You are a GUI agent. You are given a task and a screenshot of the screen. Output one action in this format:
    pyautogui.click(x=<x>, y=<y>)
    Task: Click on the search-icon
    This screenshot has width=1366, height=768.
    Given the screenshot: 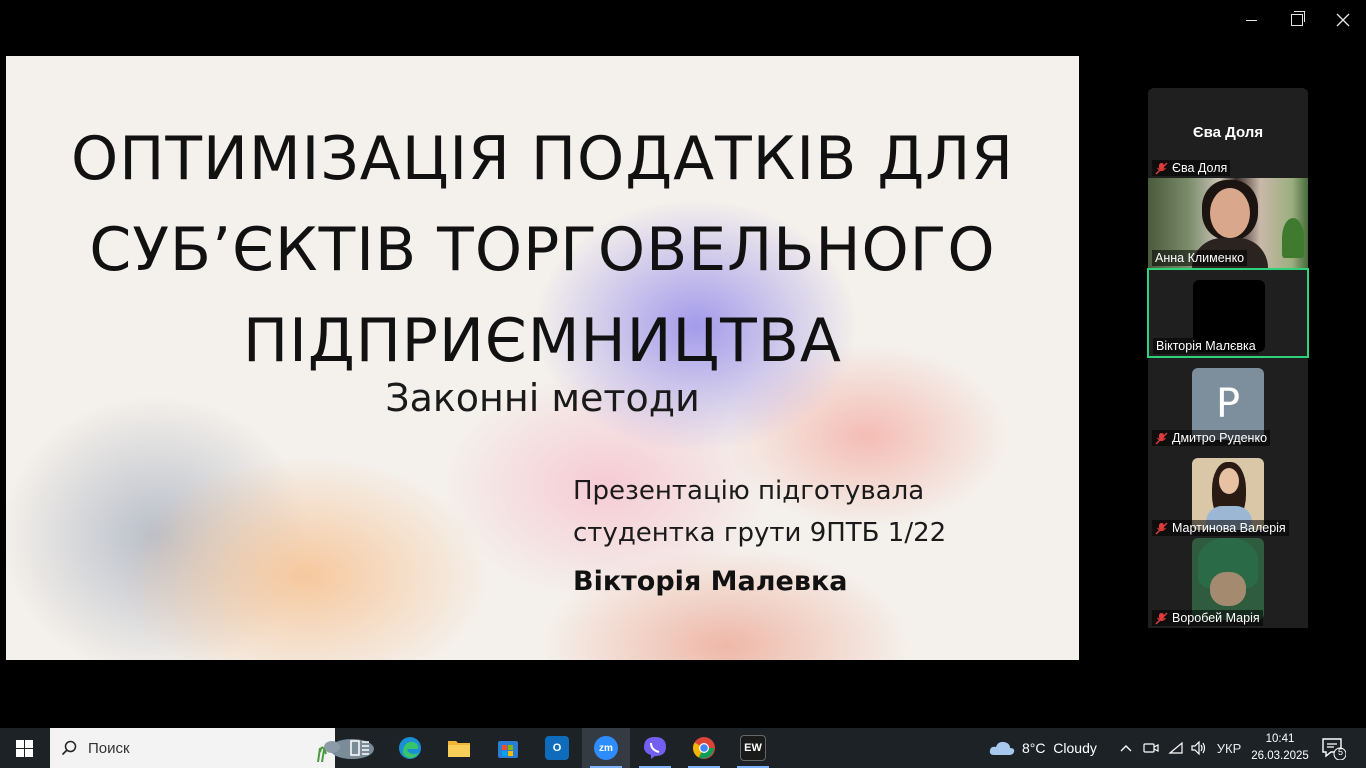 What is the action you would take?
    pyautogui.click(x=69, y=748)
    